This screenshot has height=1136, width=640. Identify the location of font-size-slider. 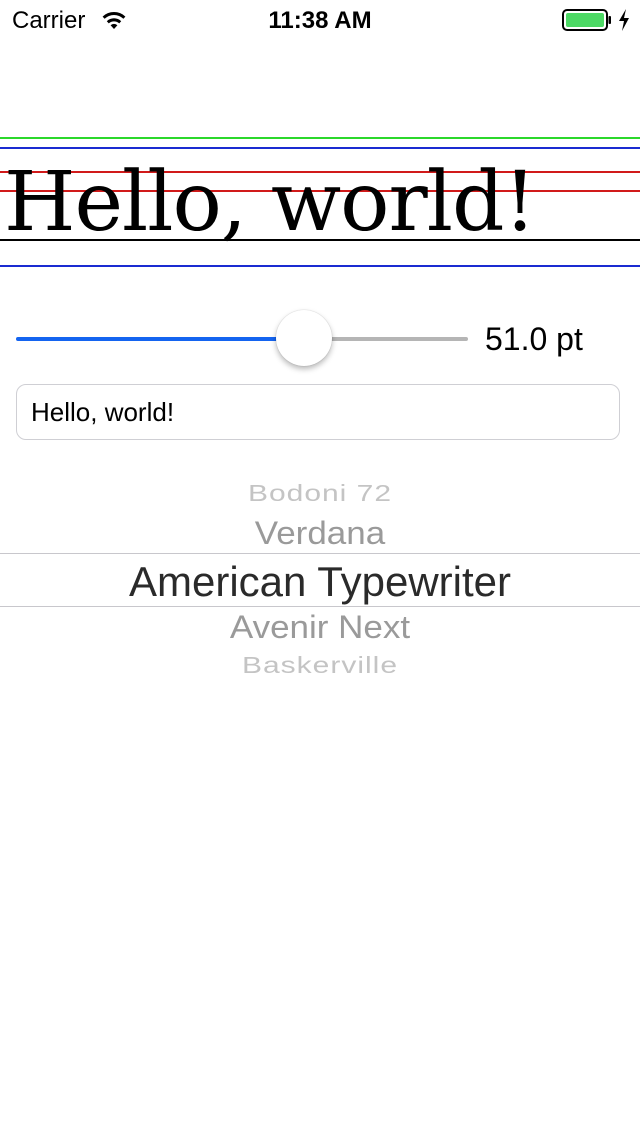
(242, 338).